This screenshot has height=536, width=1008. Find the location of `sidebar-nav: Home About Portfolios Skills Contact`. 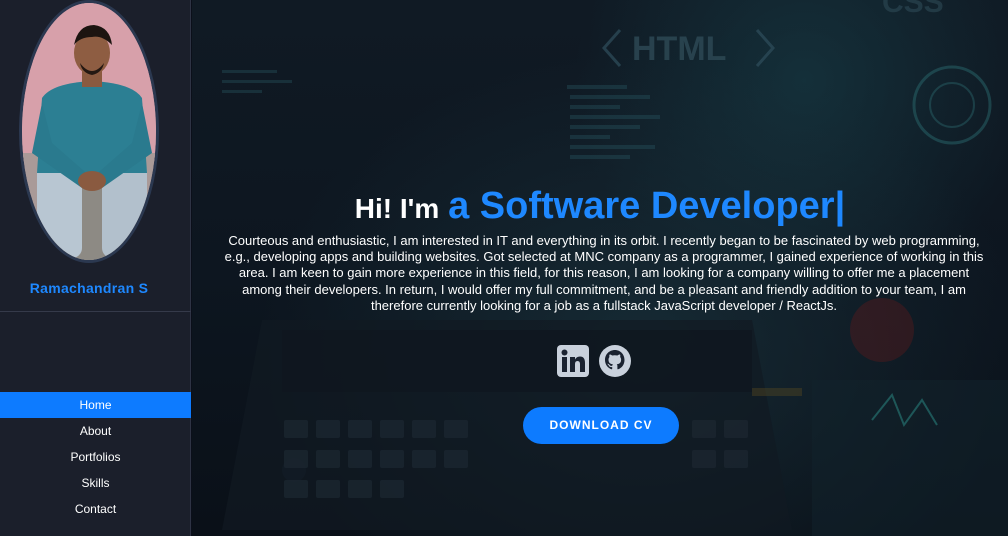

sidebar-nav: Home About Portfolios Skills Contact is located at coordinates (95, 457).